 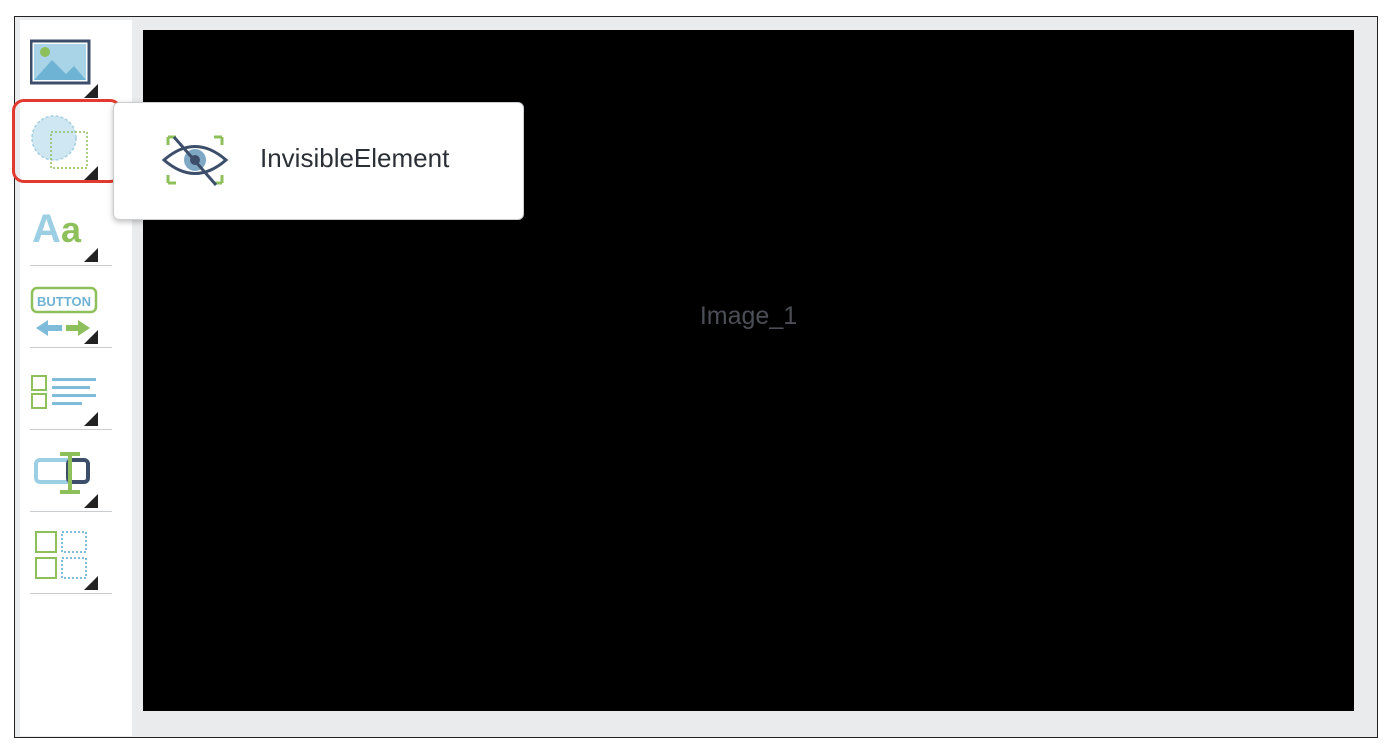 I want to click on svg-text: a, so click(x=71, y=229).